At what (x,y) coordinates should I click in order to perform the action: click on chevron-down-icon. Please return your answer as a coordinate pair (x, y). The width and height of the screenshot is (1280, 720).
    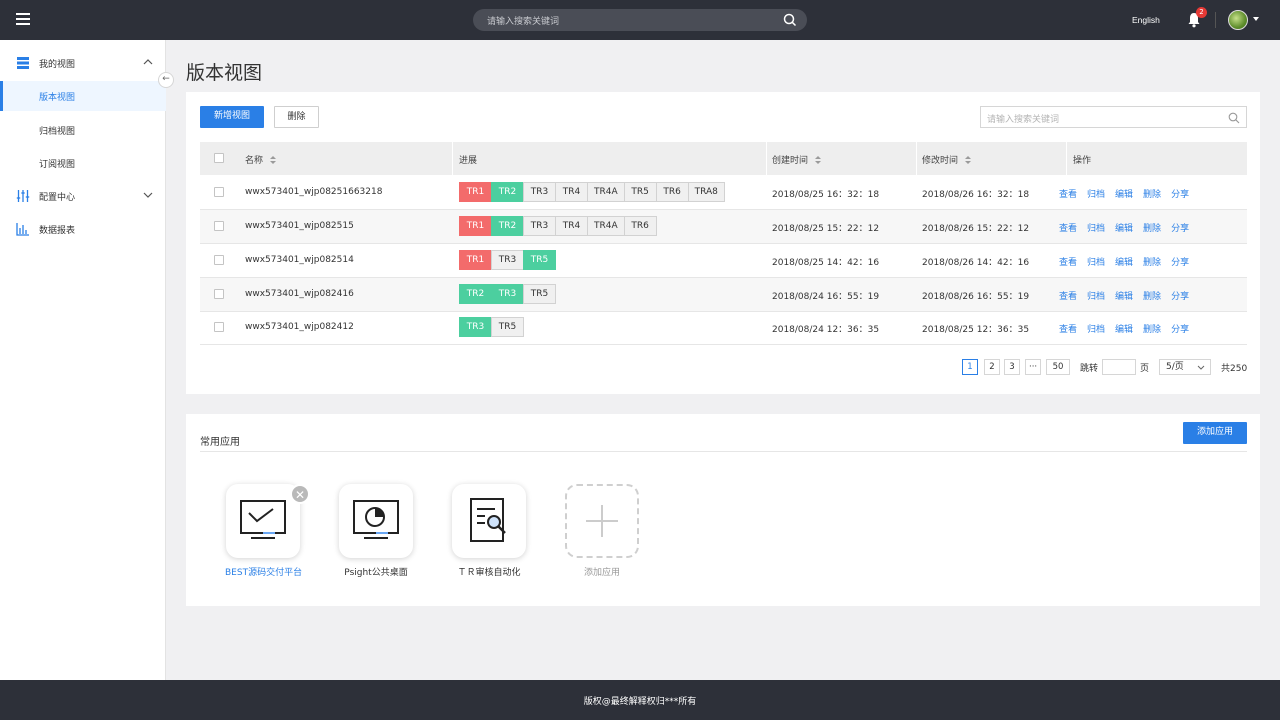
    Looking at the image, I should click on (148, 195).